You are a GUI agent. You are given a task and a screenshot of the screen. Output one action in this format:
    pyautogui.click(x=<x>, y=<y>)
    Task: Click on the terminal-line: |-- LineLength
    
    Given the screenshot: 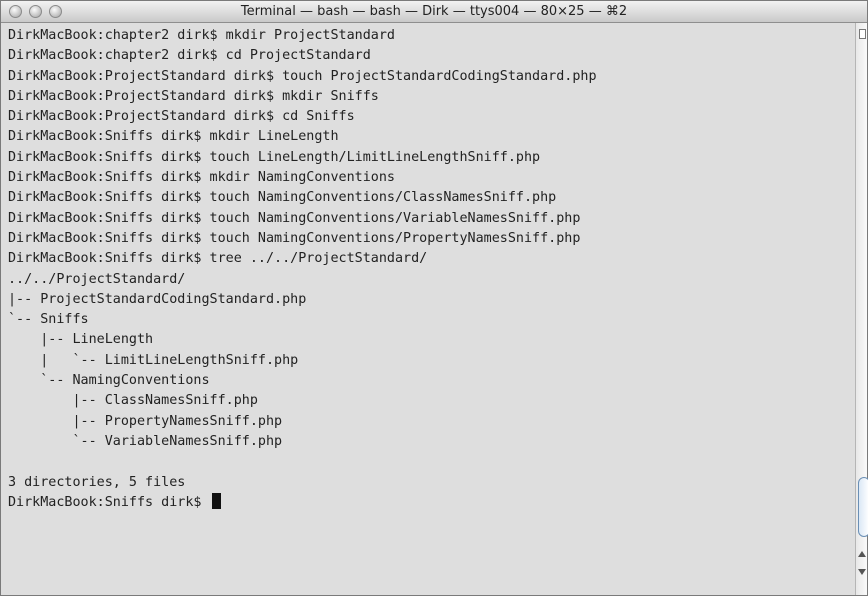 What is the action you would take?
    pyautogui.click(x=81, y=340)
    